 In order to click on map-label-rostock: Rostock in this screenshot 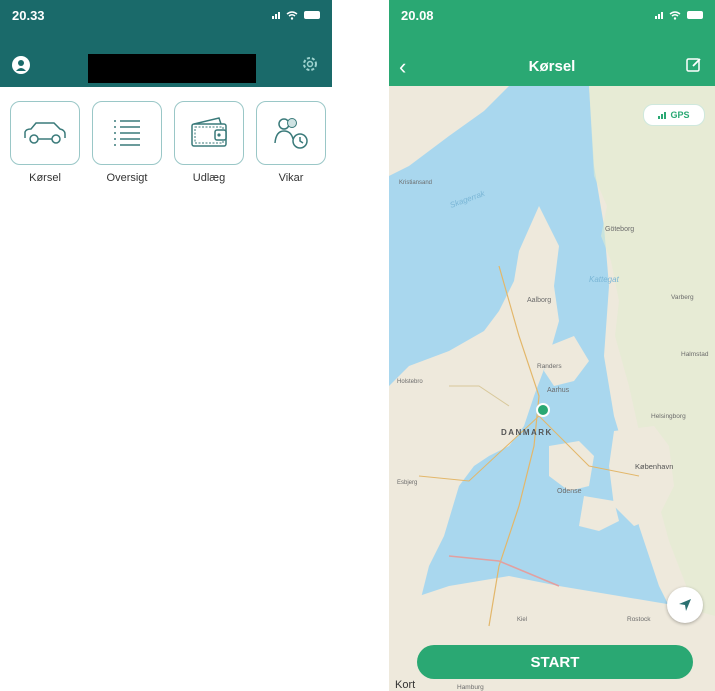, I will do `click(639, 619)`.